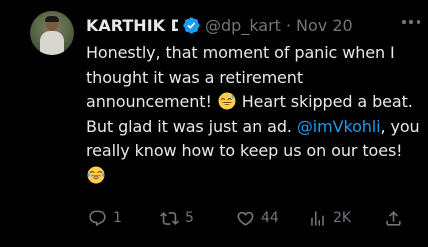 The image size is (428, 247). What do you see at coordinates (324, 25) in the screenshot?
I see `tweet-date: Nov 20` at bounding box center [324, 25].